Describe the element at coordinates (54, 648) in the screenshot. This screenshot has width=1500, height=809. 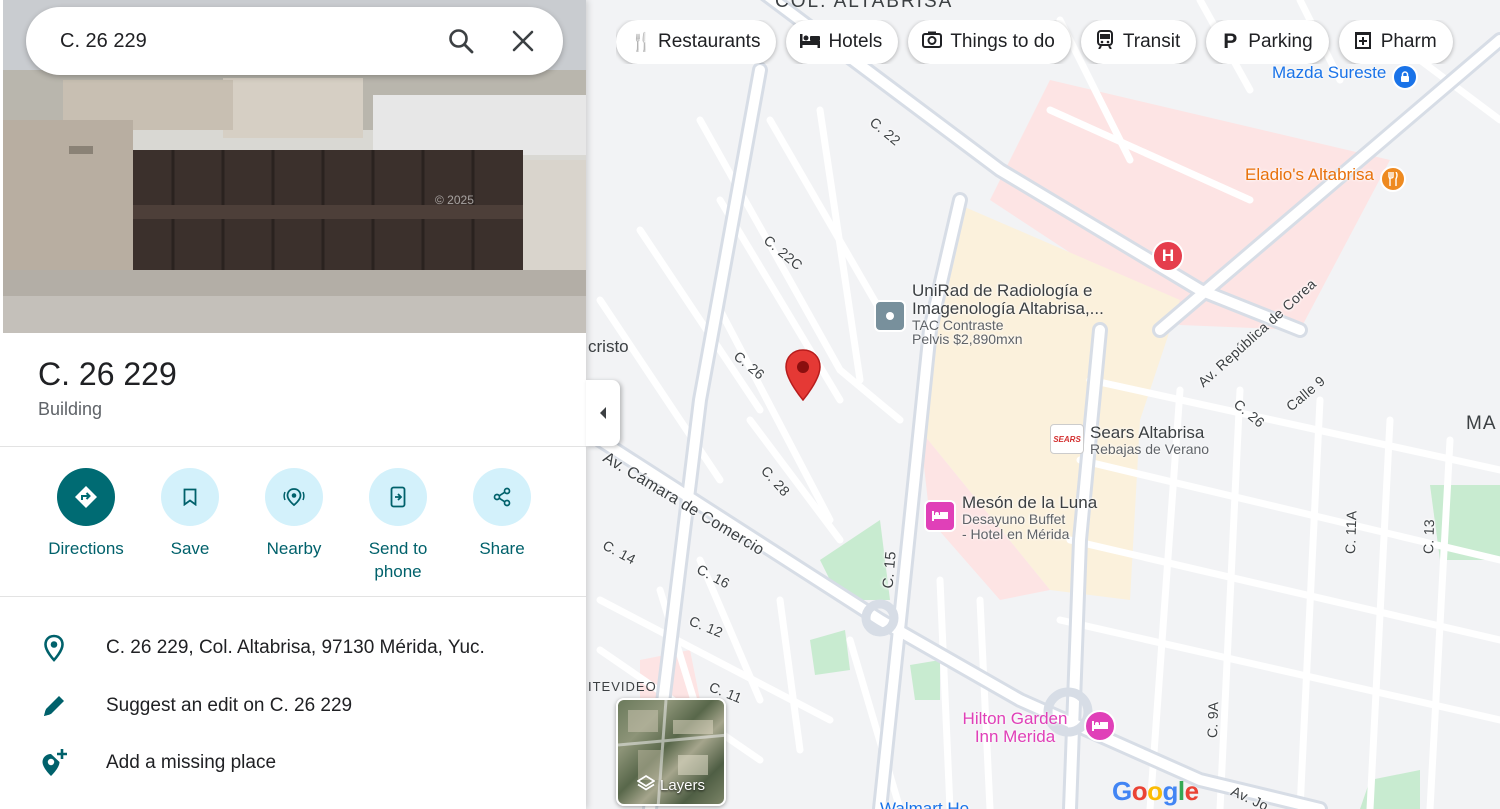
I see `location-icon` at that location.